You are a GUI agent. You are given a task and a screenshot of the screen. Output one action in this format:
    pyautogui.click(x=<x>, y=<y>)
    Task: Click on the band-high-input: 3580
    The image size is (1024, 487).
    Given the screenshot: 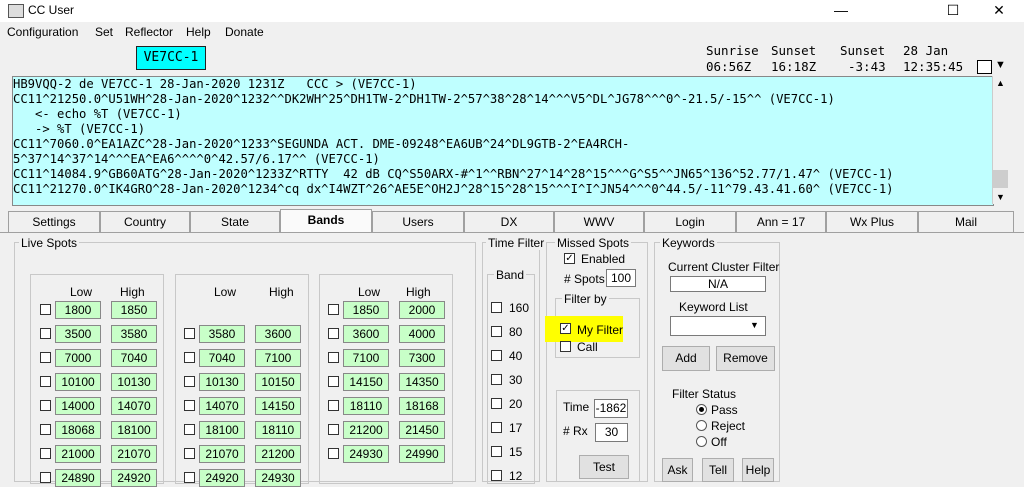 What is the action you would take?
    pyautogui.click(x=134, y=334)
    